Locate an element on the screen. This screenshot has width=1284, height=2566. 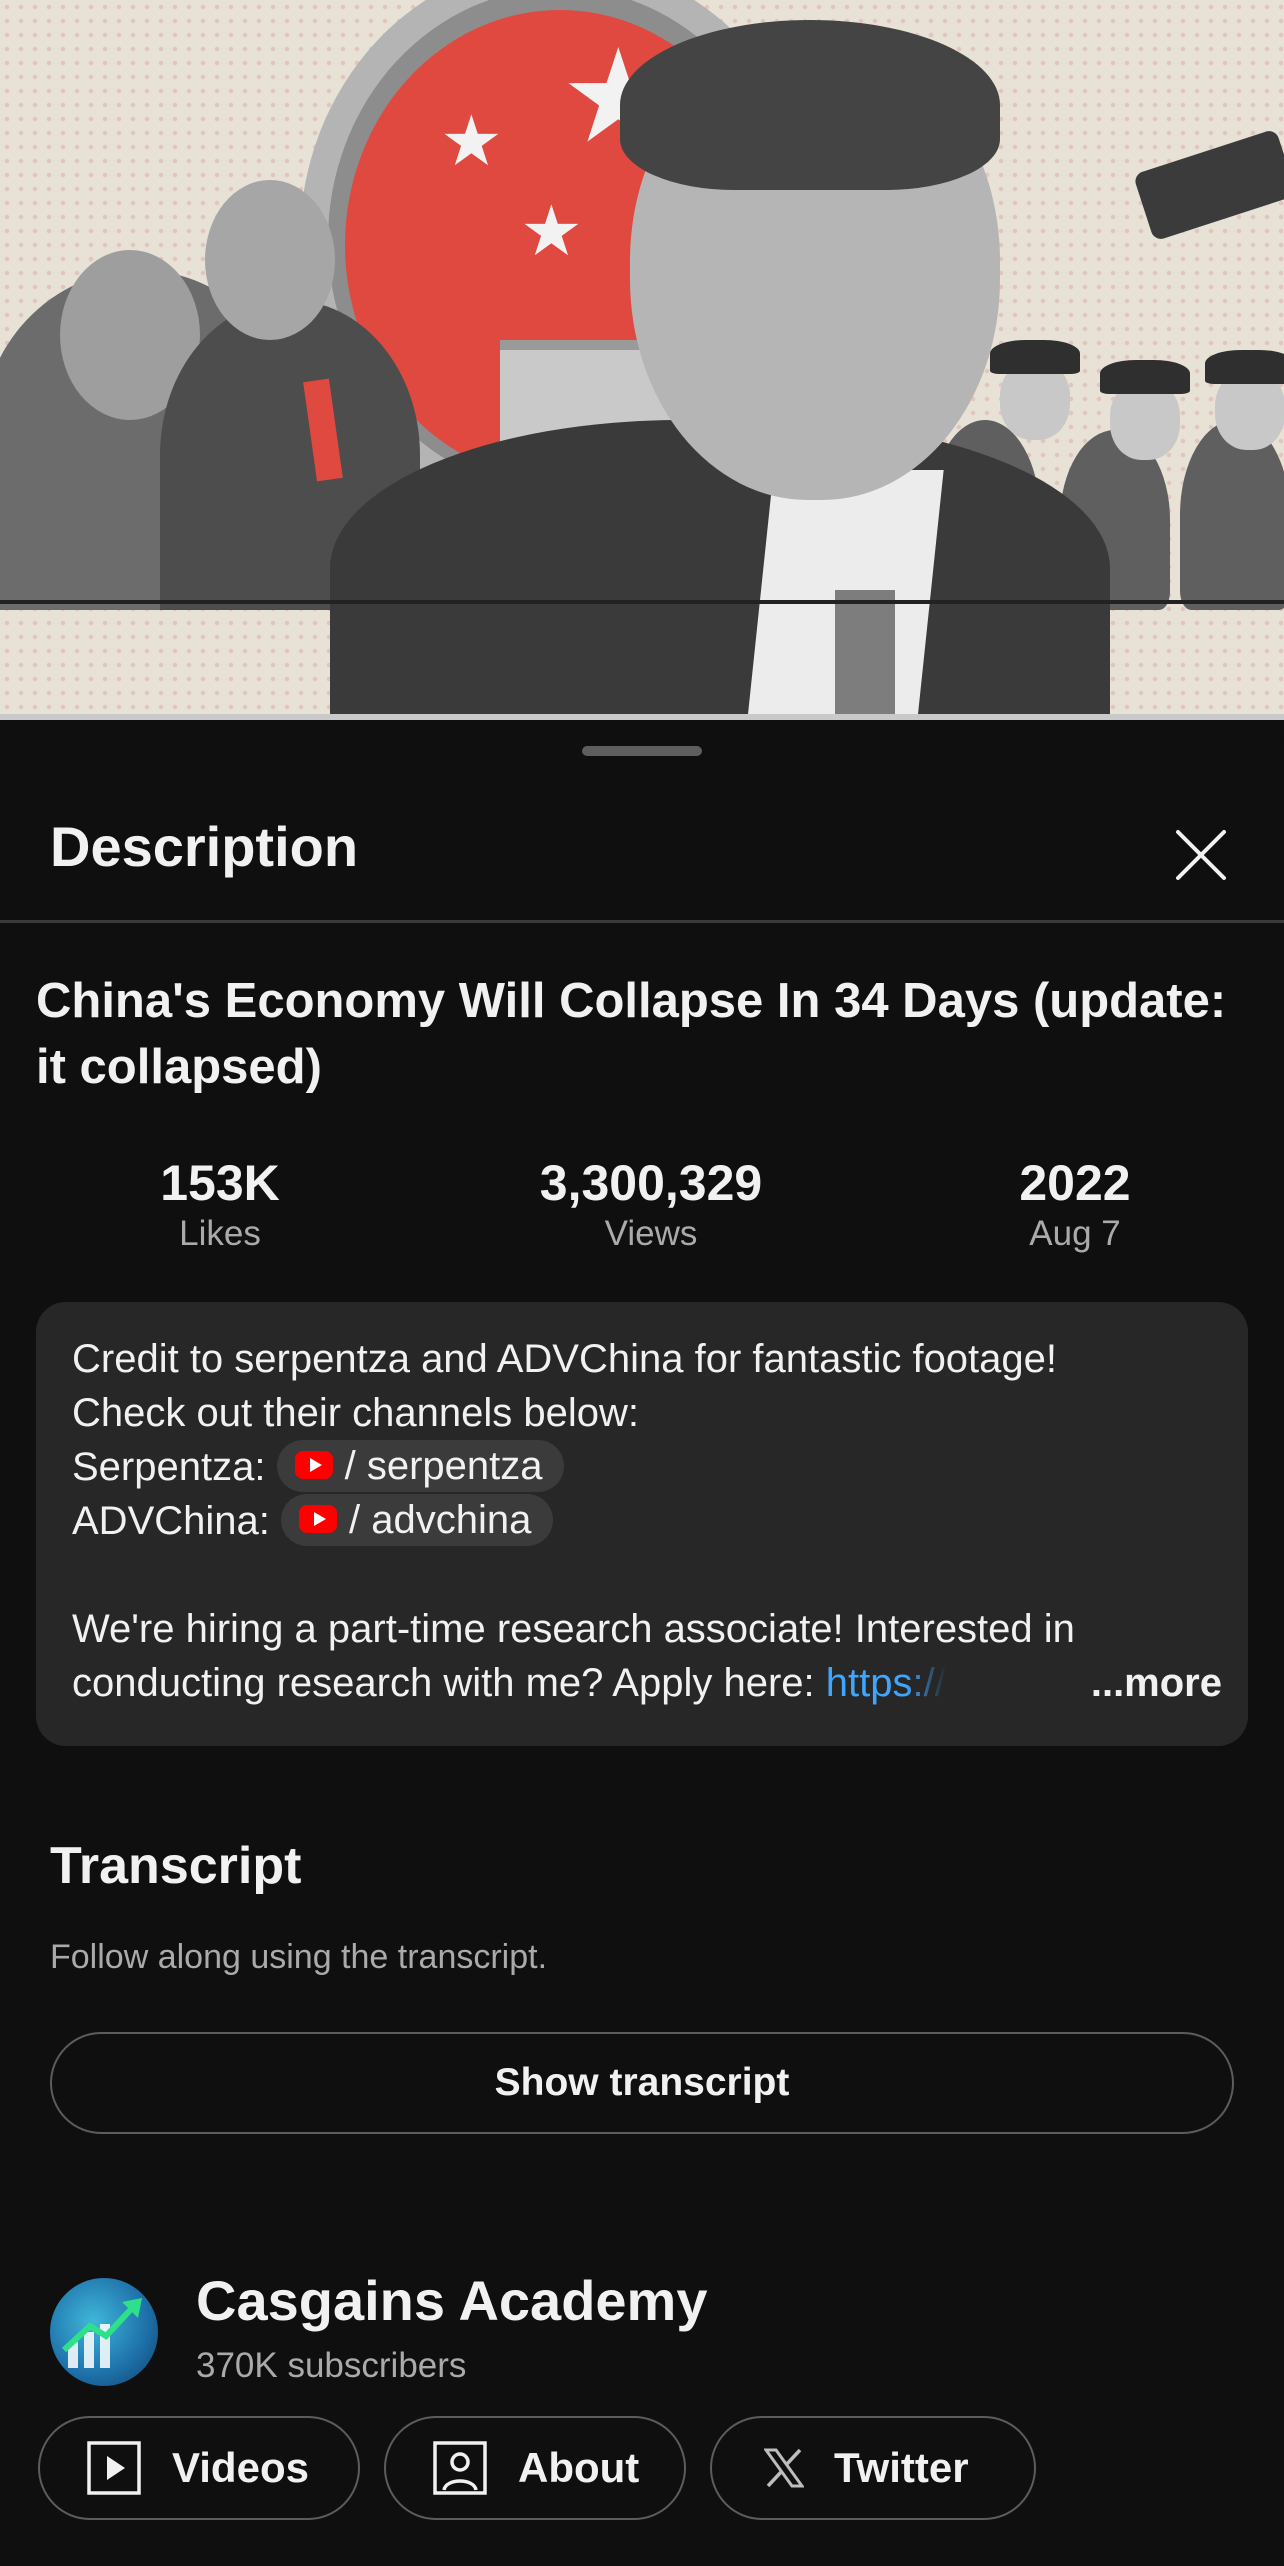
advchina-channel-link: / advchina is located at coordinates (417, 1520).